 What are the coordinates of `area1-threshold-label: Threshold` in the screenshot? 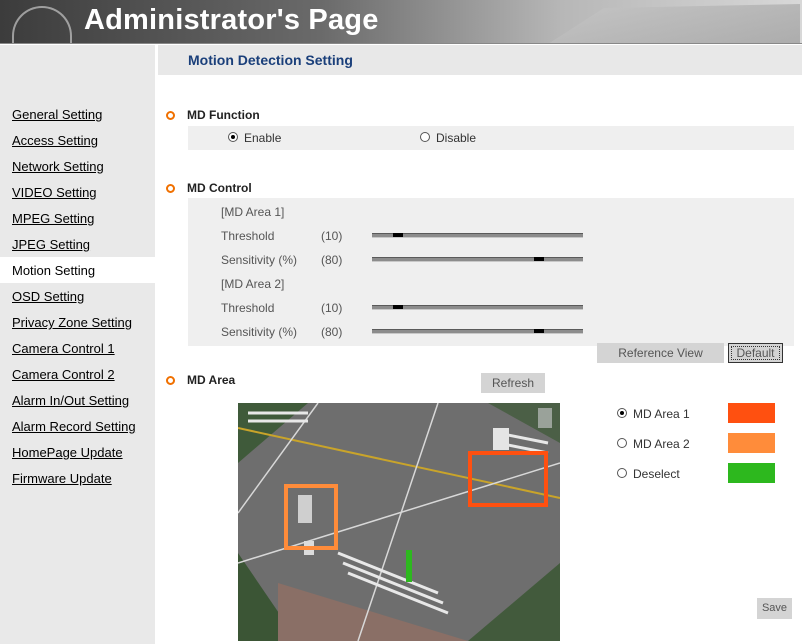 It's located at (248, 236).